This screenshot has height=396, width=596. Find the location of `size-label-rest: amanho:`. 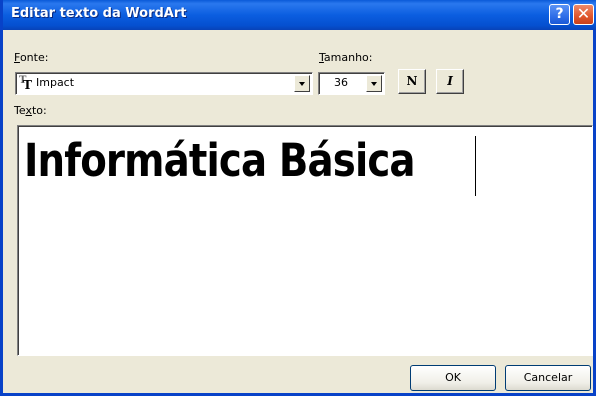

size-label-rest: amanho: is located at coordinates (348, 57).